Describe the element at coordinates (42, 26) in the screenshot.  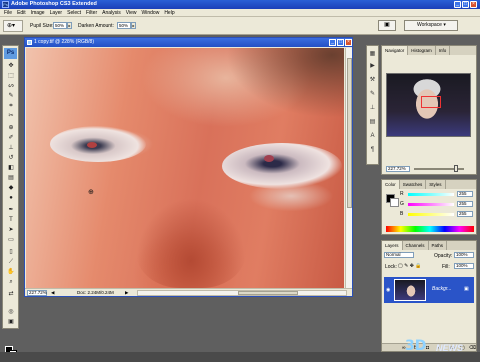
I see `pupil-size-label: Pupil Size:` at that location.